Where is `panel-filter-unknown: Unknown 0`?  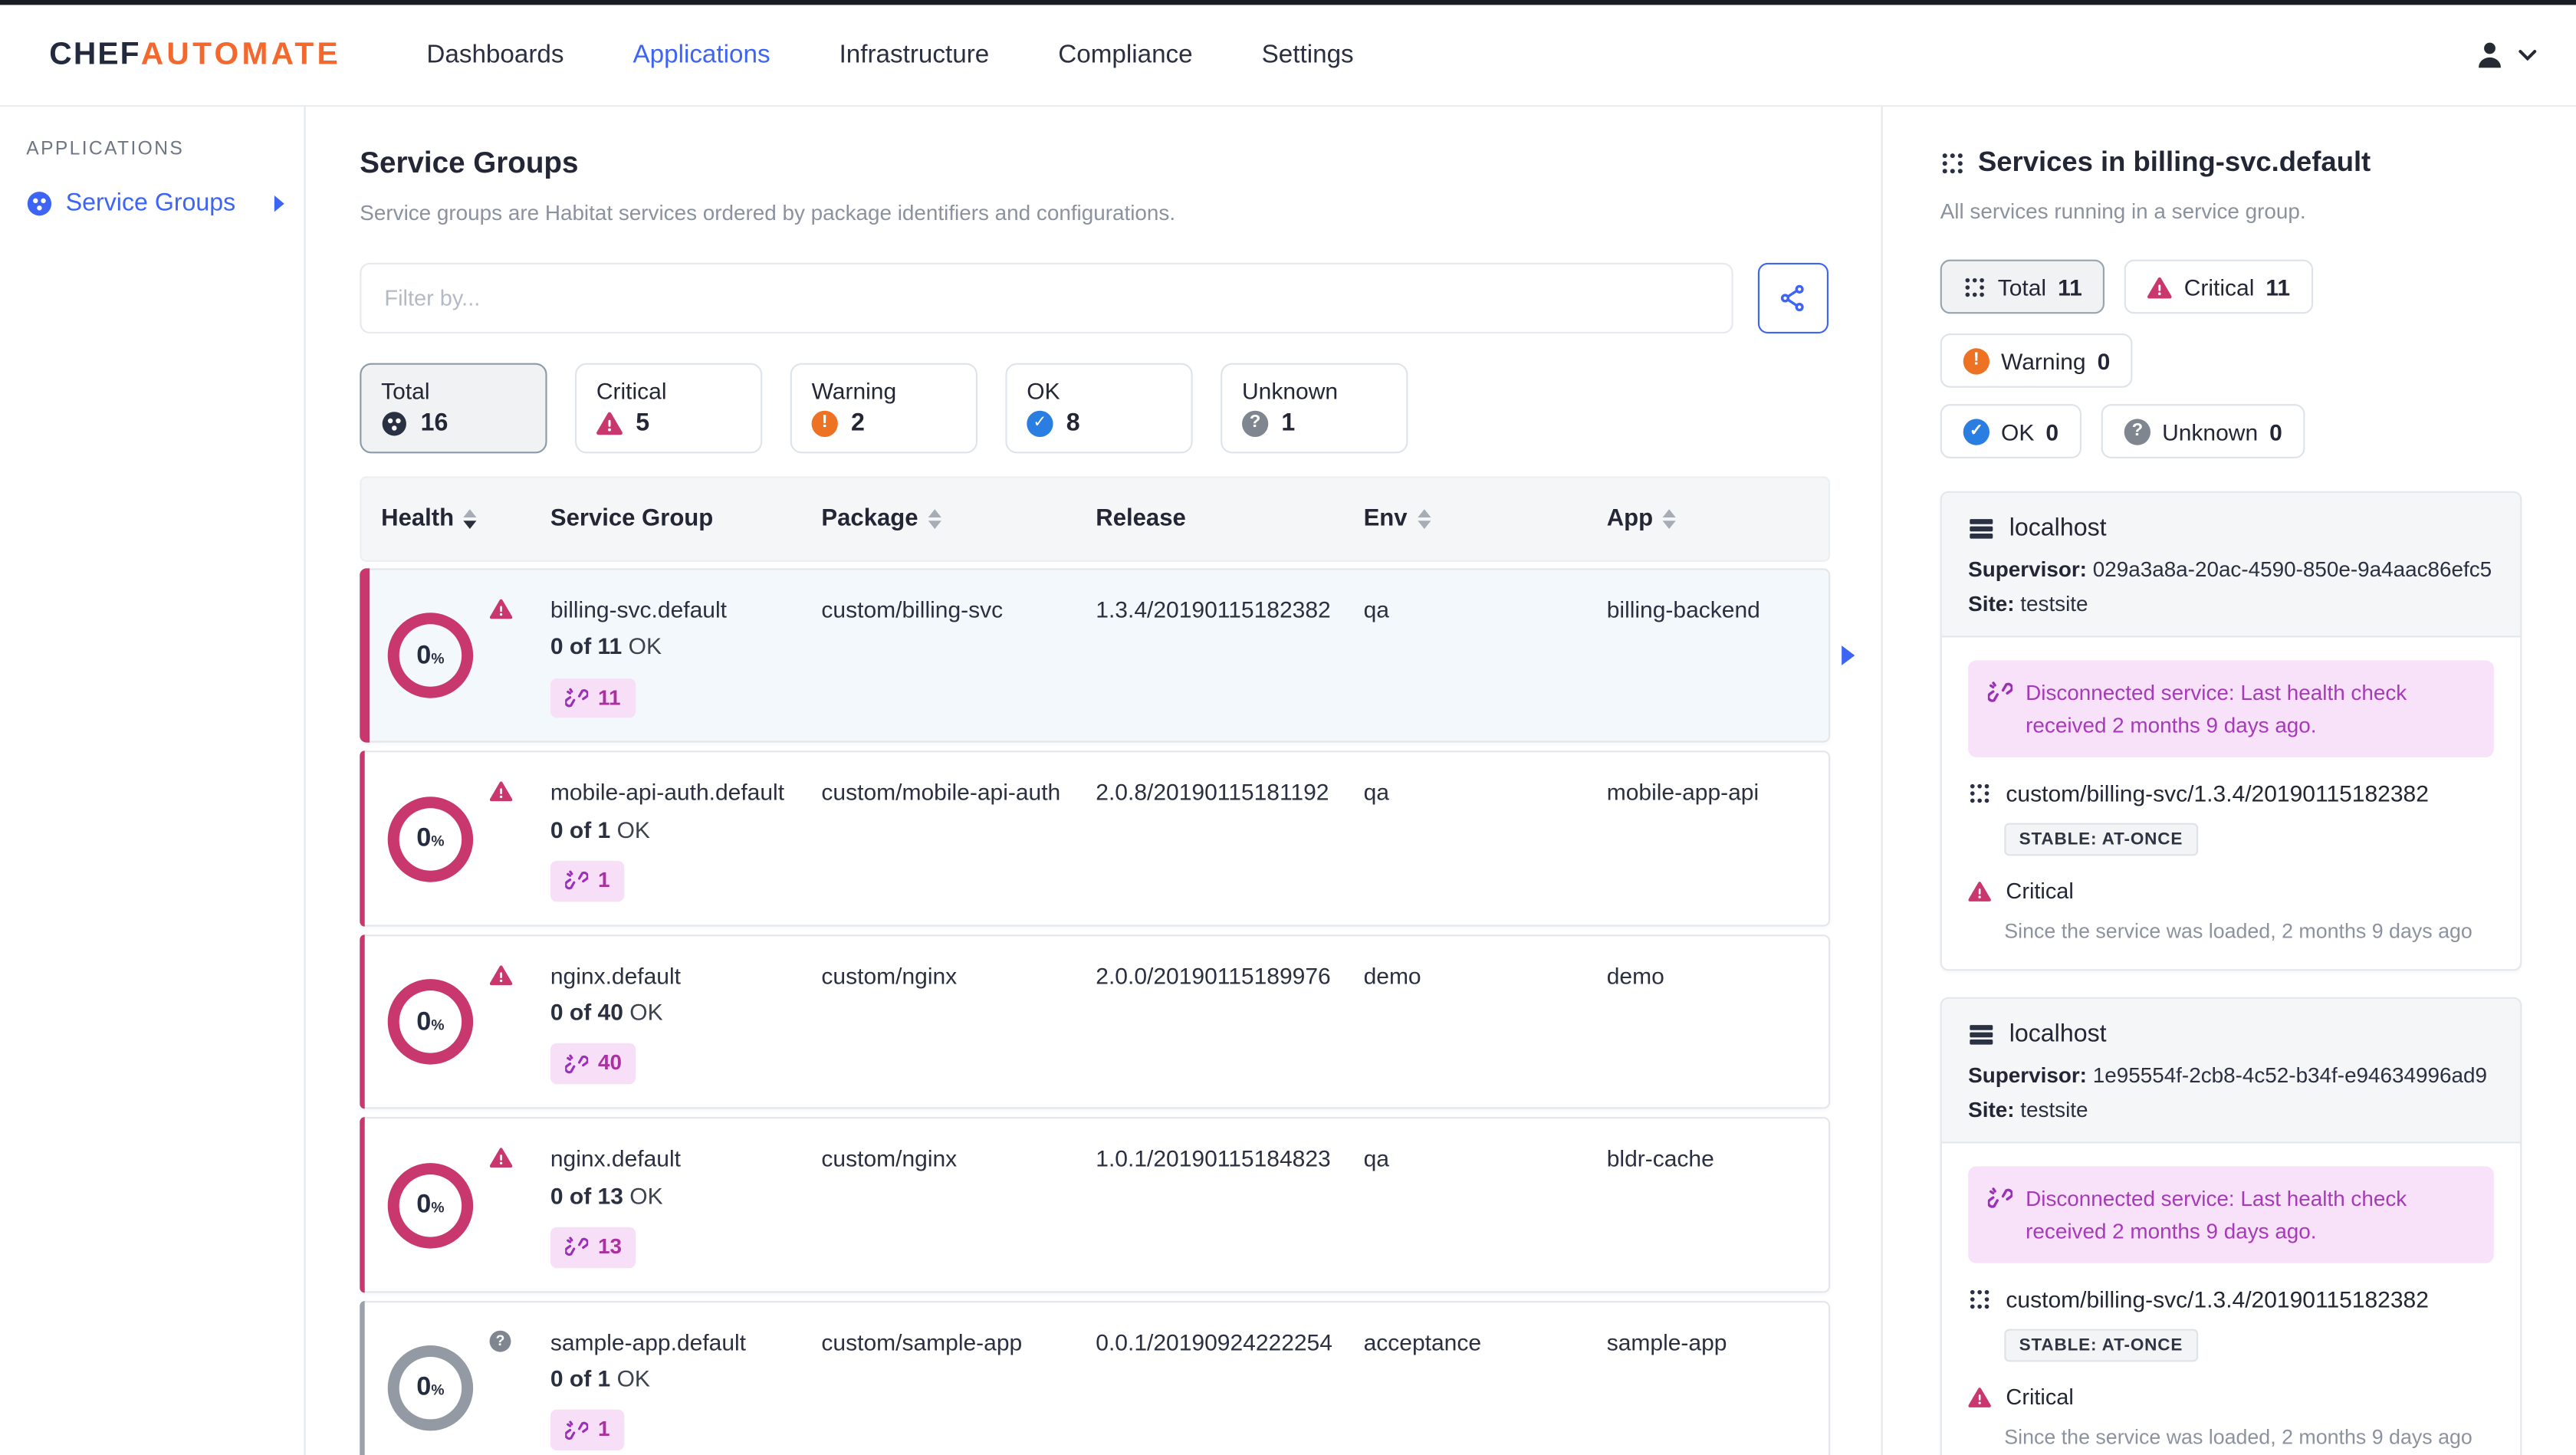 panel-filter-unknown: Unknown 0 is located at coordinates (2203, 431).